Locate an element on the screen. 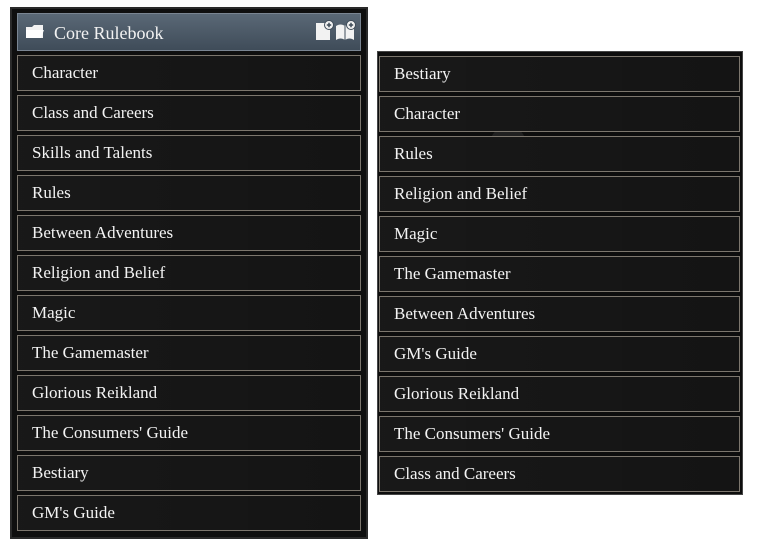 This screenshot has height=556, width=759. journal-item: Skills and Talents is located at coordinates (189, 153).